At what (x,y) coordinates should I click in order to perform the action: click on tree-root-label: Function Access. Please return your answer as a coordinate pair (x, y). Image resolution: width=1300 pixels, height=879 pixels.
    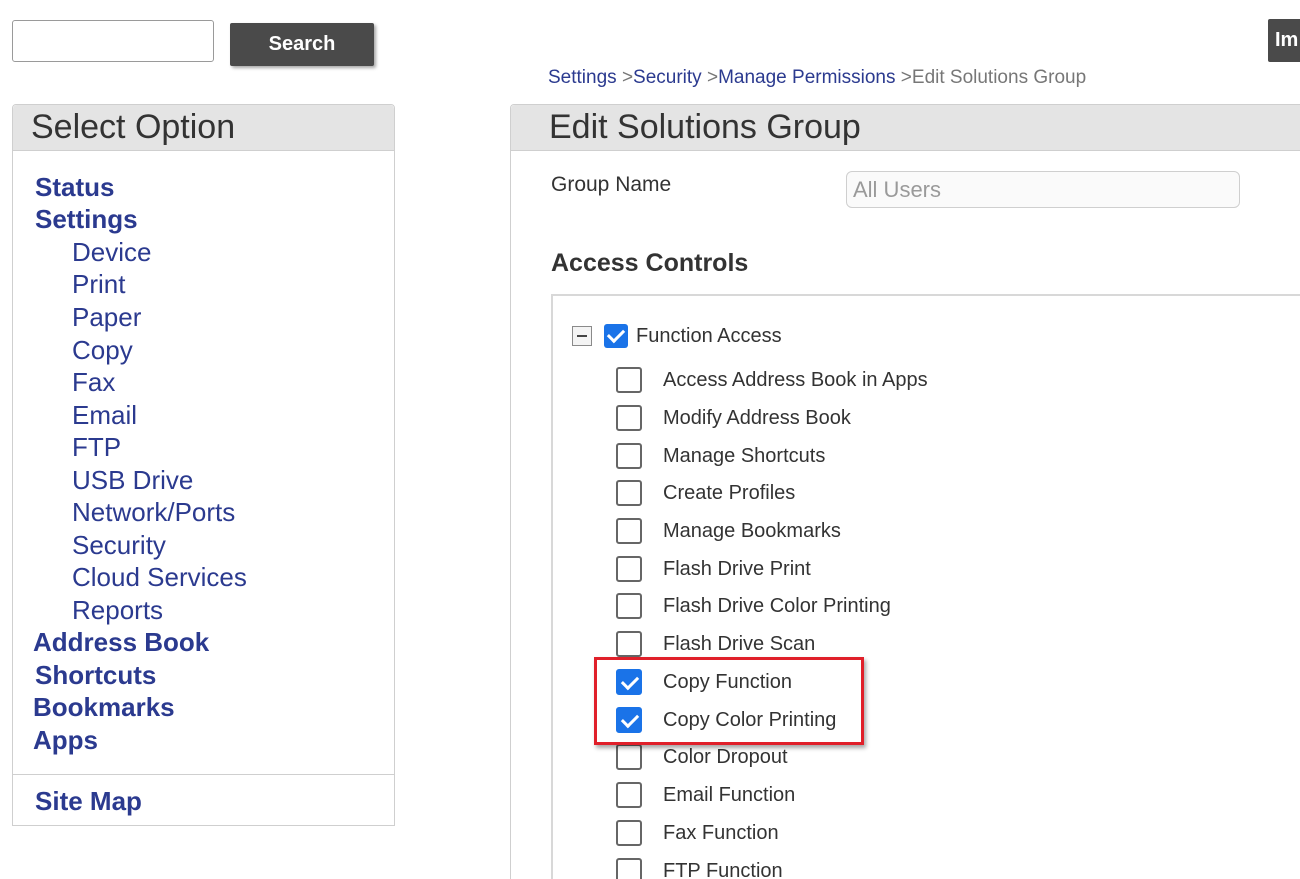
    Looking at the image, I should click on (709, 335).